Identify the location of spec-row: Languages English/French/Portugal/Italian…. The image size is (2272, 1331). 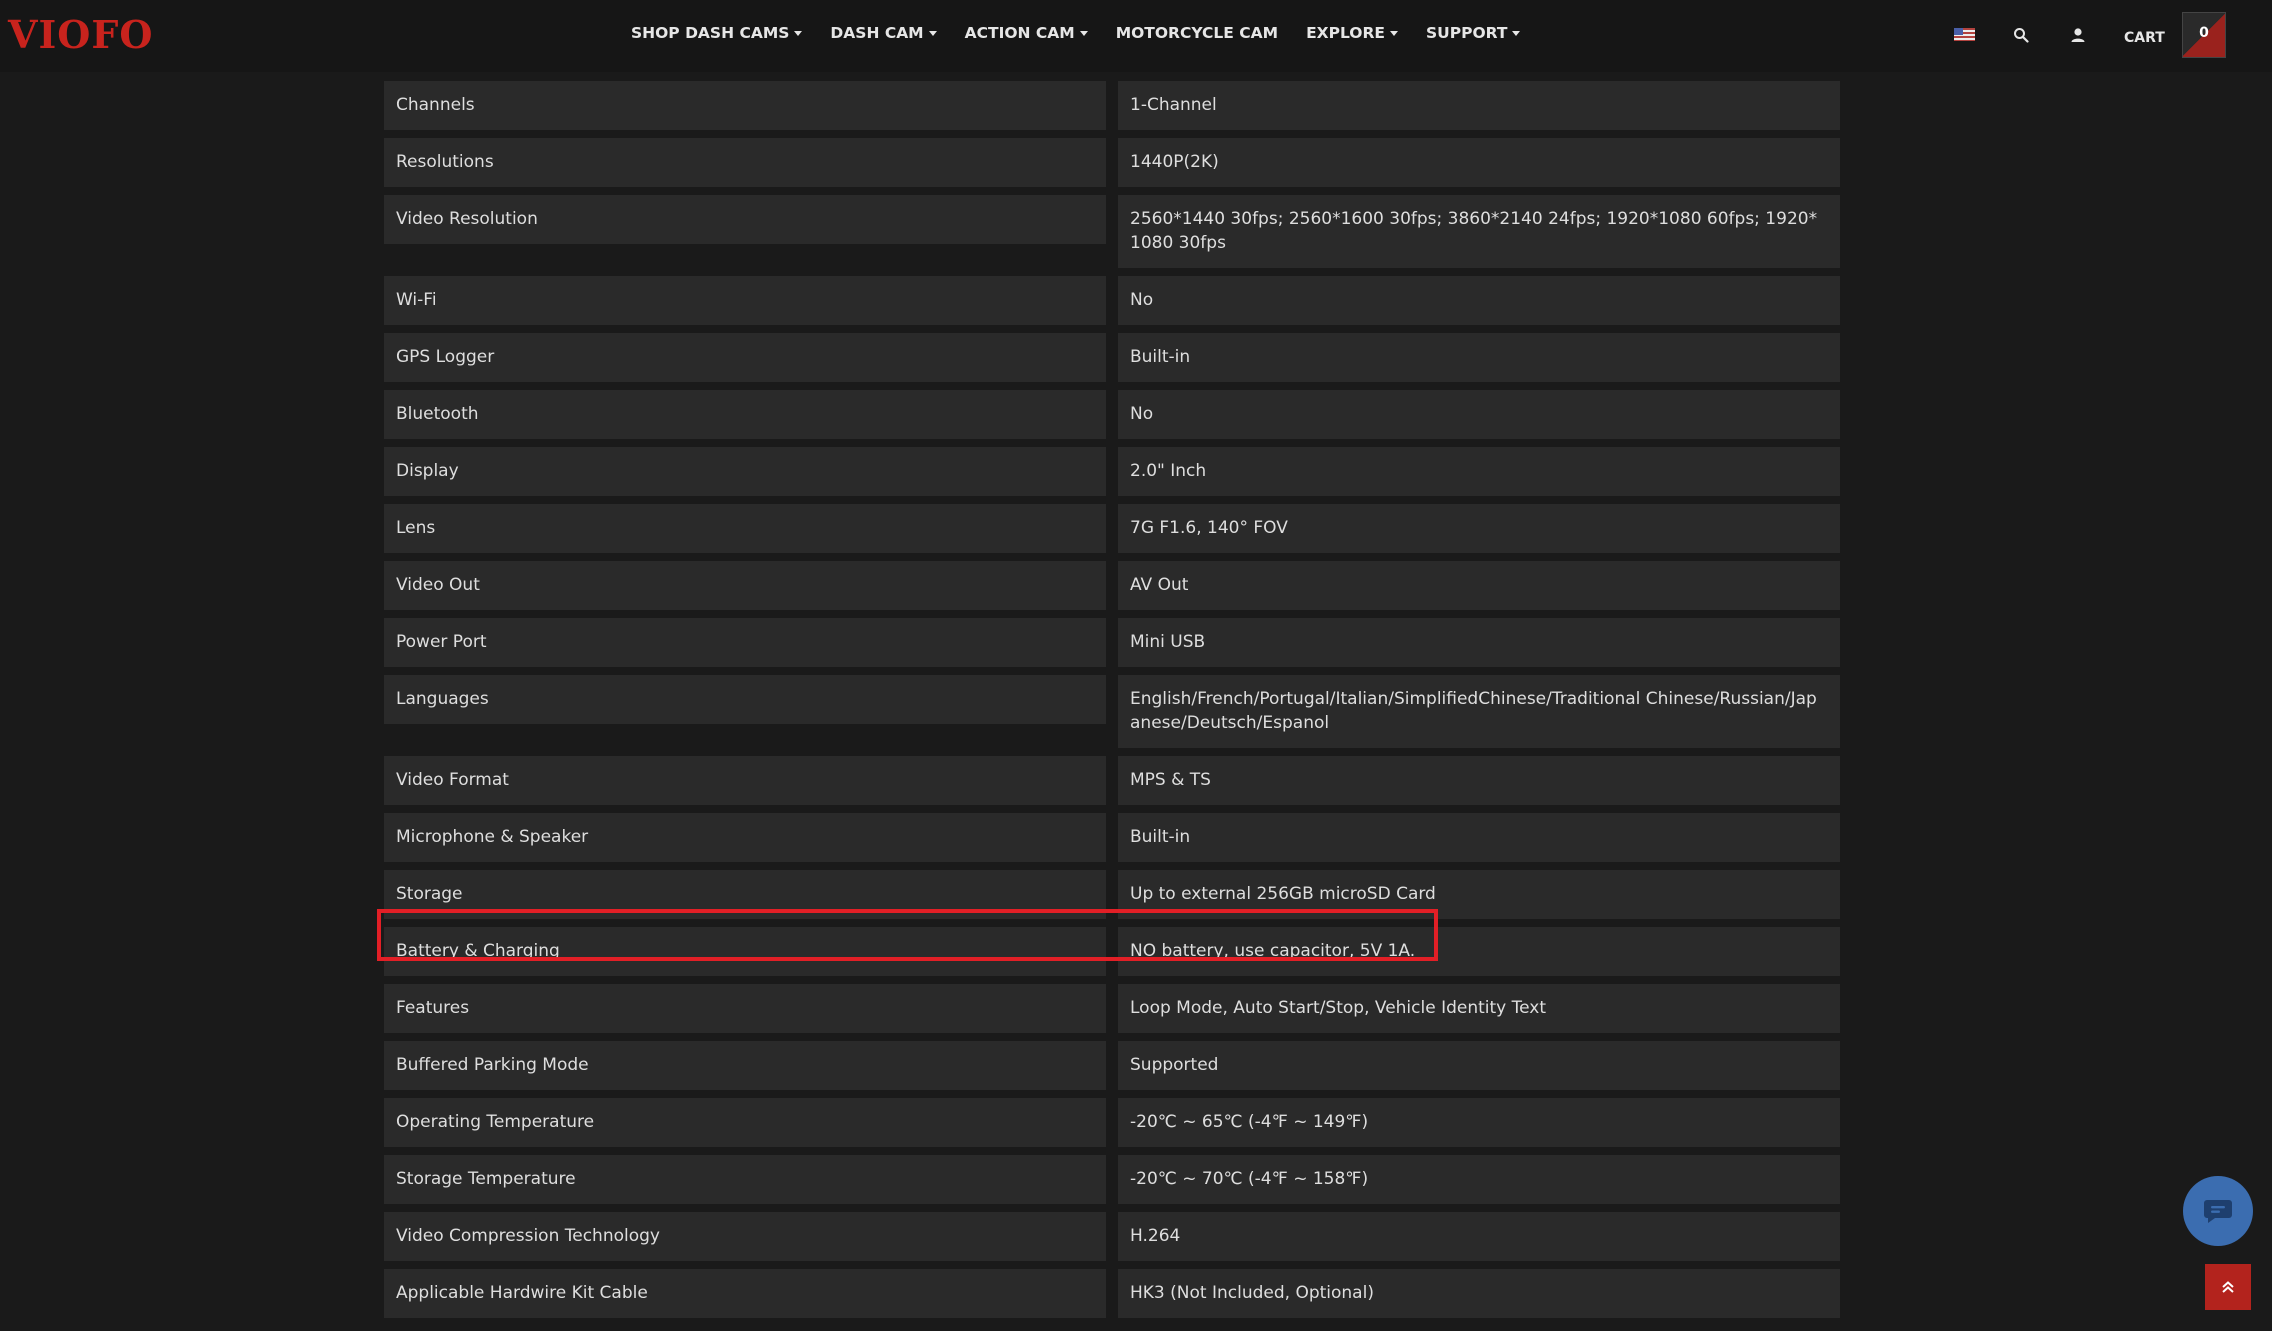
(1112, 711).